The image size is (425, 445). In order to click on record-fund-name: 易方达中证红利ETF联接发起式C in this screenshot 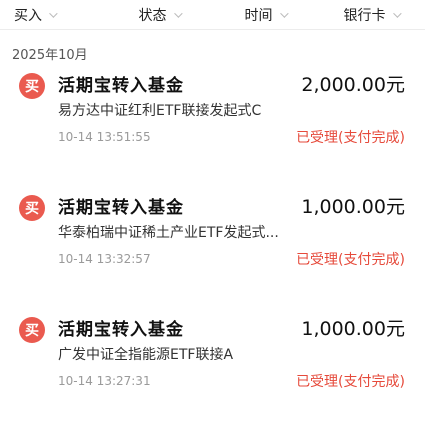, I will do `click(160, 111)`.